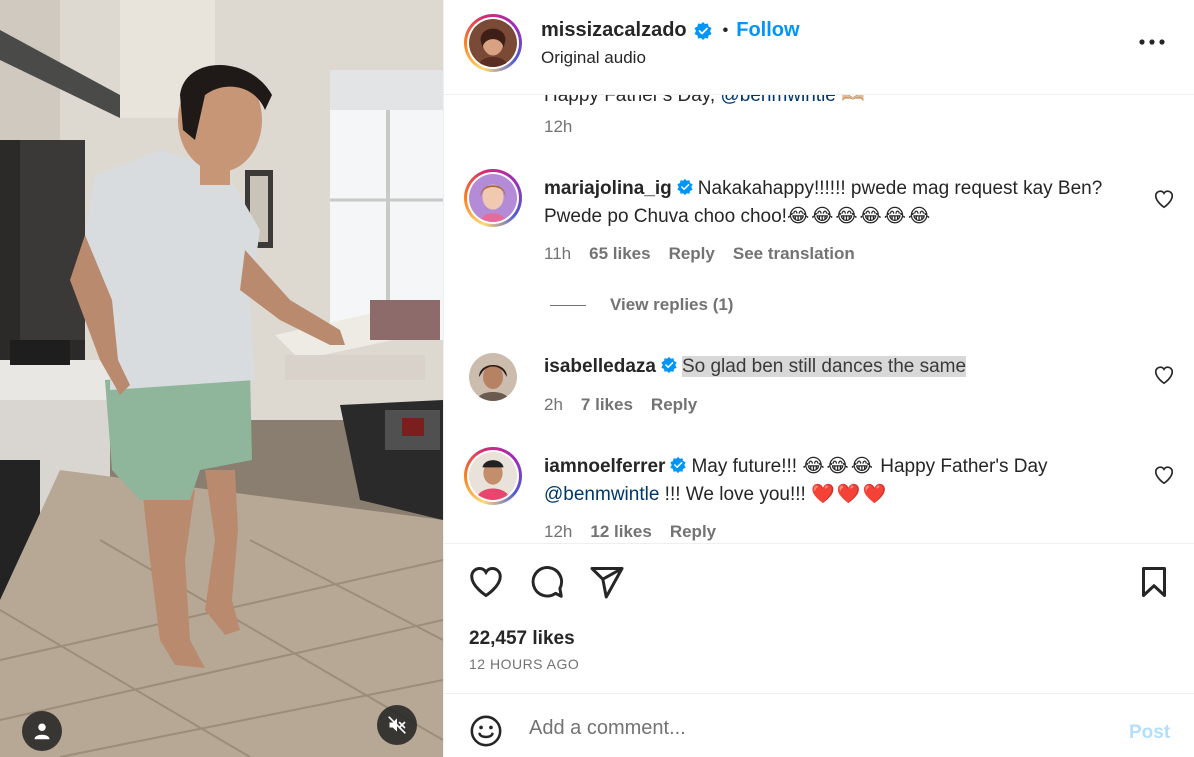 The height and width of the screenshot is (757, 1194). Describe the element at coordinates (547, 582) in the screenshot. I see `comment-icon` at that location.